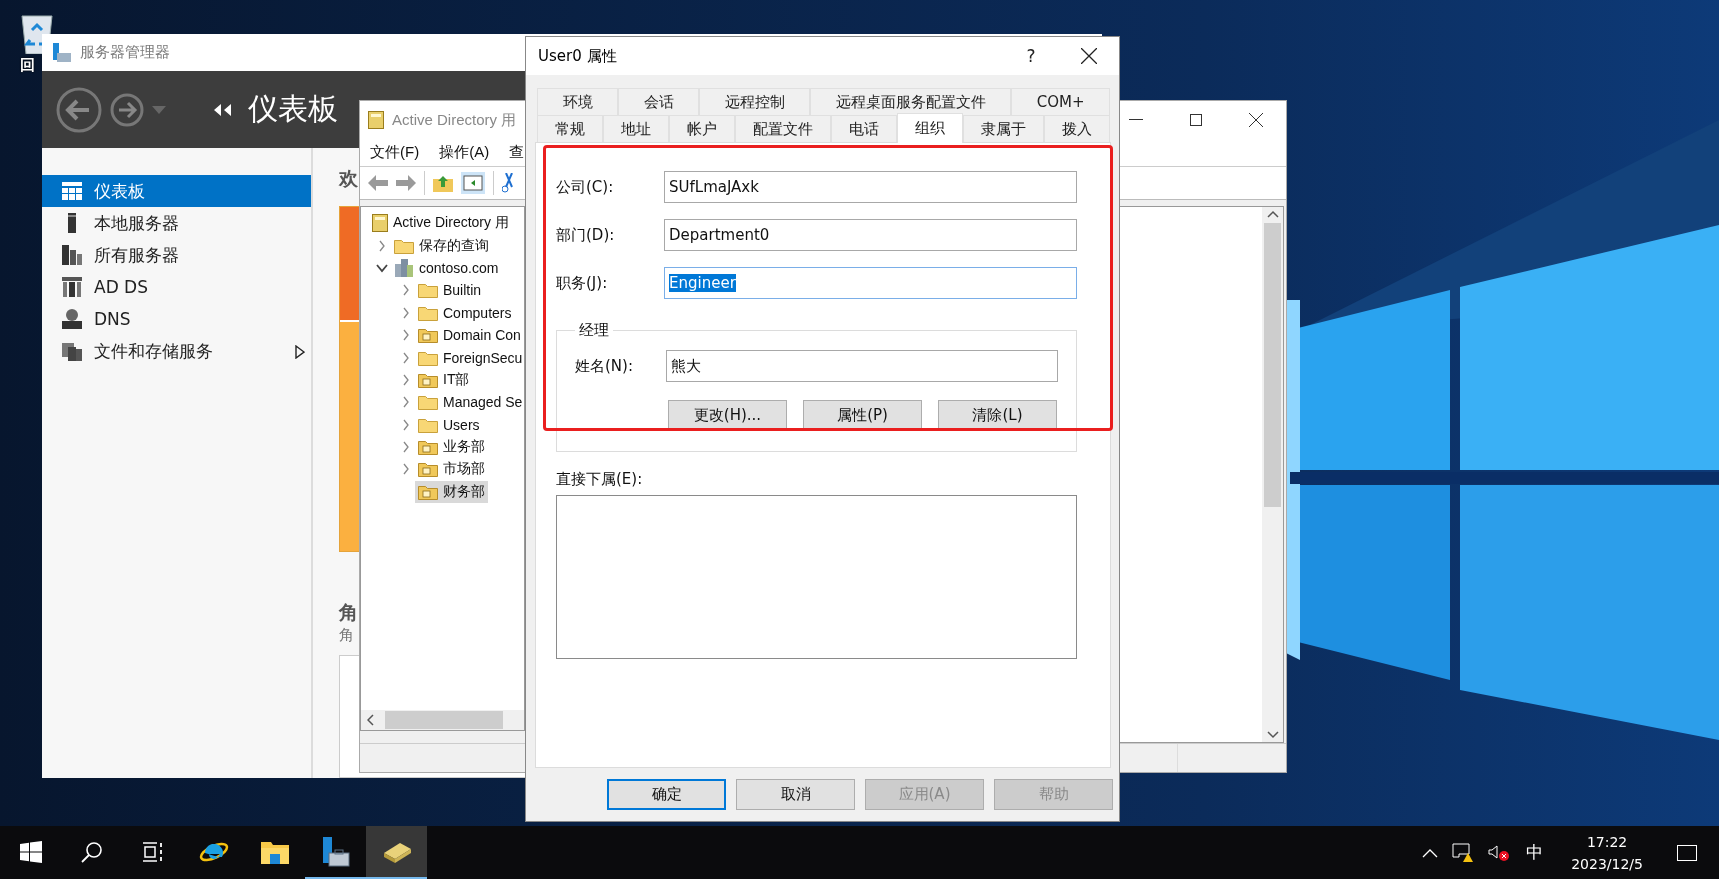 Image resolution: width=1719 pixels, height=879 pixels. Describe the element at coordinates (1061, 101) in the screenshot. I see `tab: COM+` at that location.